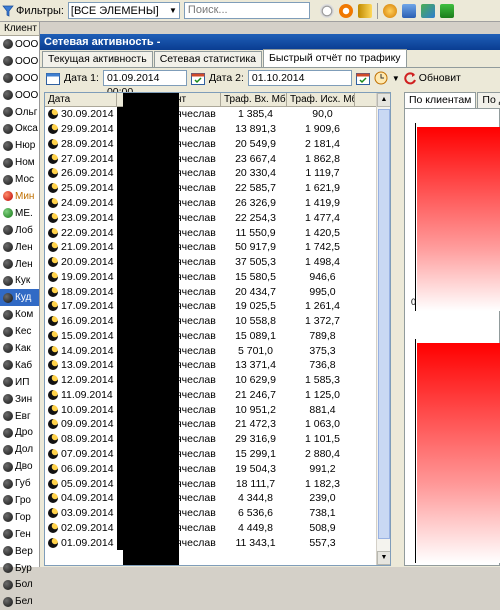 This screenshot has height=610, width=500. I want to click on table-row: 20.09.2014 ячеслав 37 505,3 1 498,4, so click(217, 262).